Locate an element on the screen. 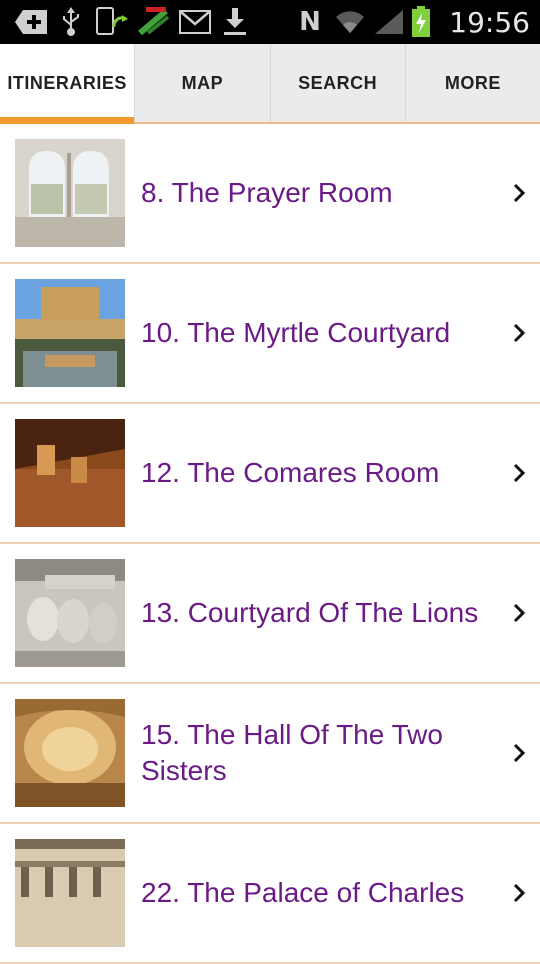  prayer-room-photo is located at coordinates (70, 193).